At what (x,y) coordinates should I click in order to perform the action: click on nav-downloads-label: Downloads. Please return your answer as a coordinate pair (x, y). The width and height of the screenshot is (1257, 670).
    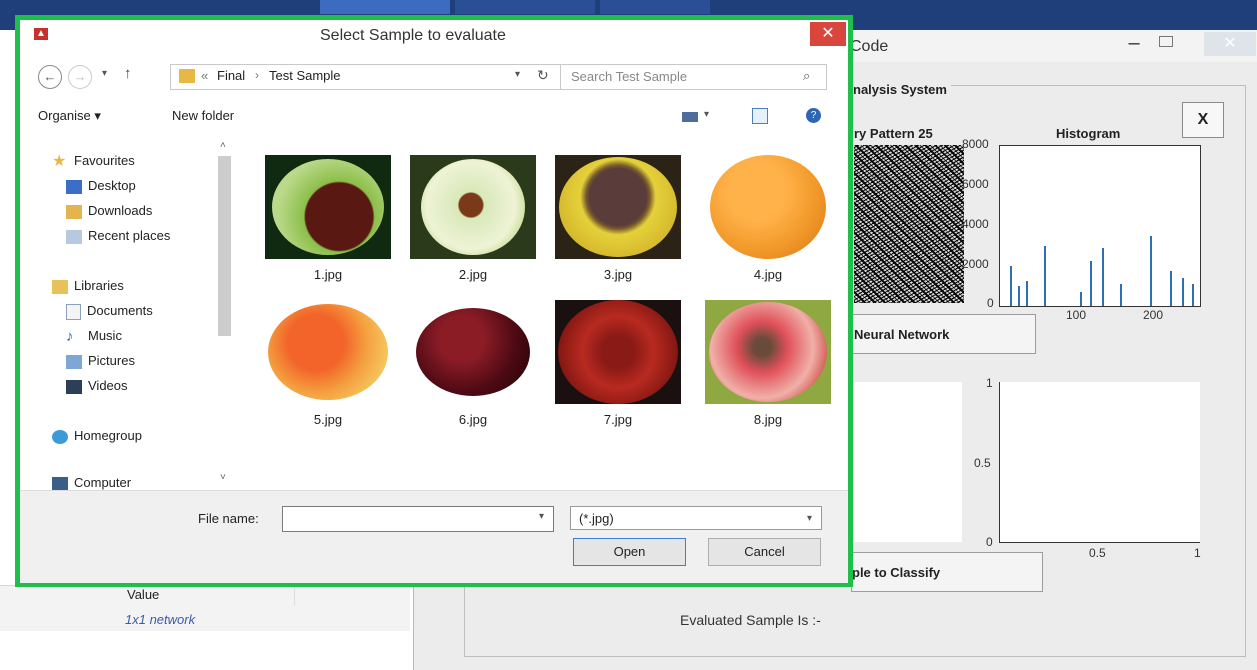
    Looking at the image, I should click on (120, 210).